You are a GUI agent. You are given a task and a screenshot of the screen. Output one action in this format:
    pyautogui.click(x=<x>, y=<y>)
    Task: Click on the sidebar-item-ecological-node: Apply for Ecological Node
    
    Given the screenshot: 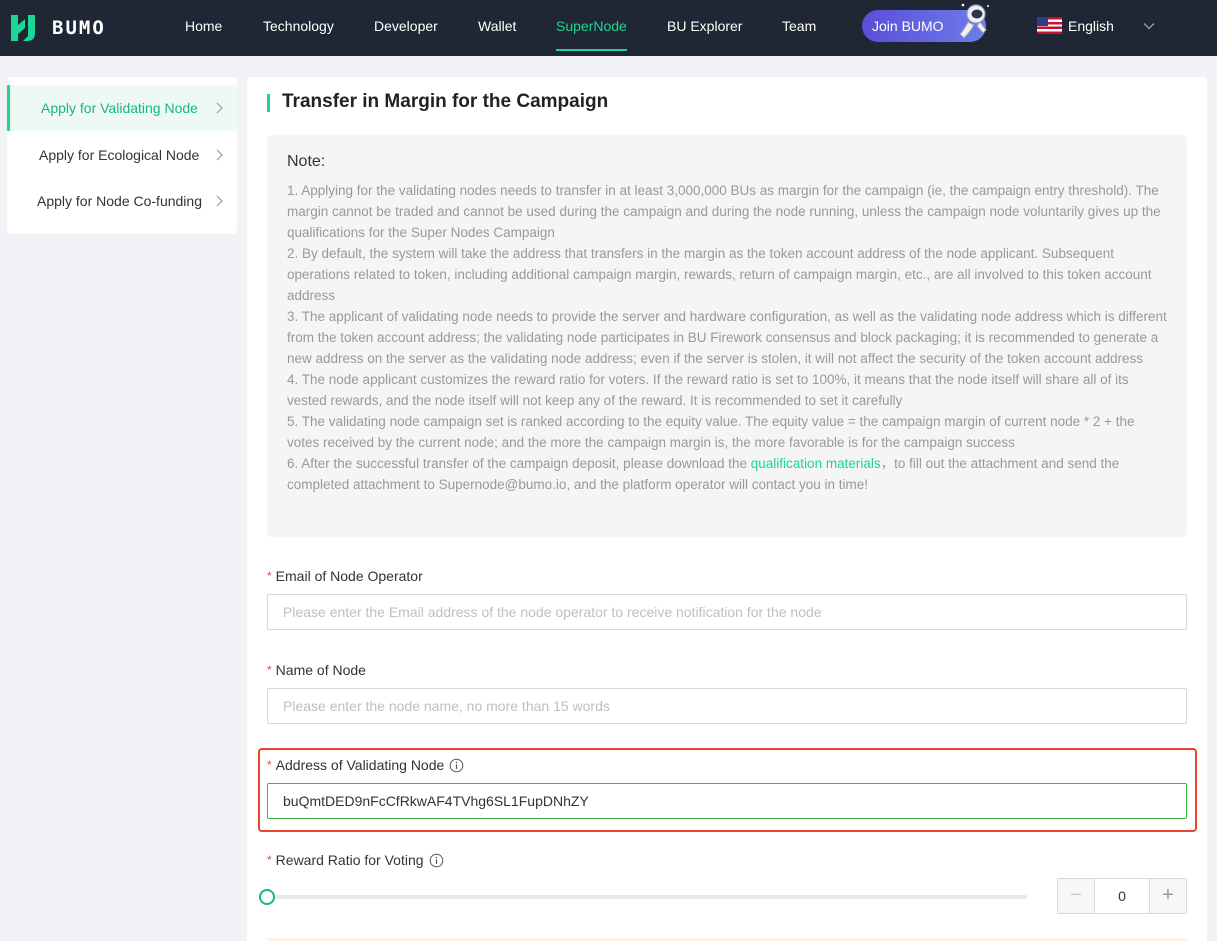 What is the action you would take?
    pyautogui.click(x=122, y=155)
    